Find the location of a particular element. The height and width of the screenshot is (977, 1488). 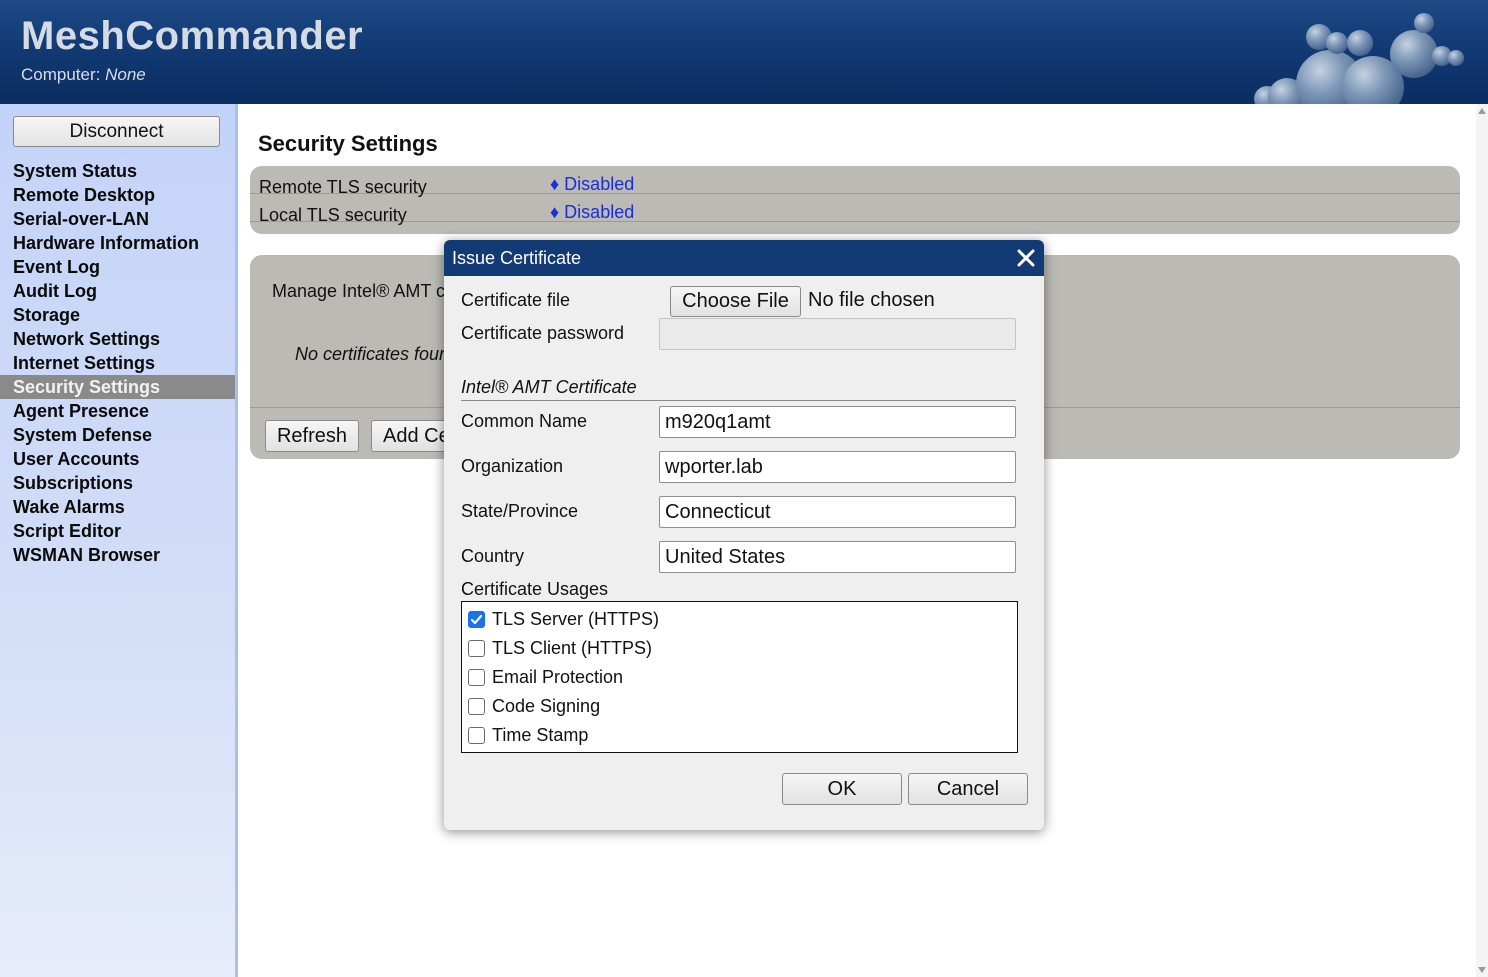

sidebar-item-agent-presence: Agent Presence is located at coordinates (117, 411).